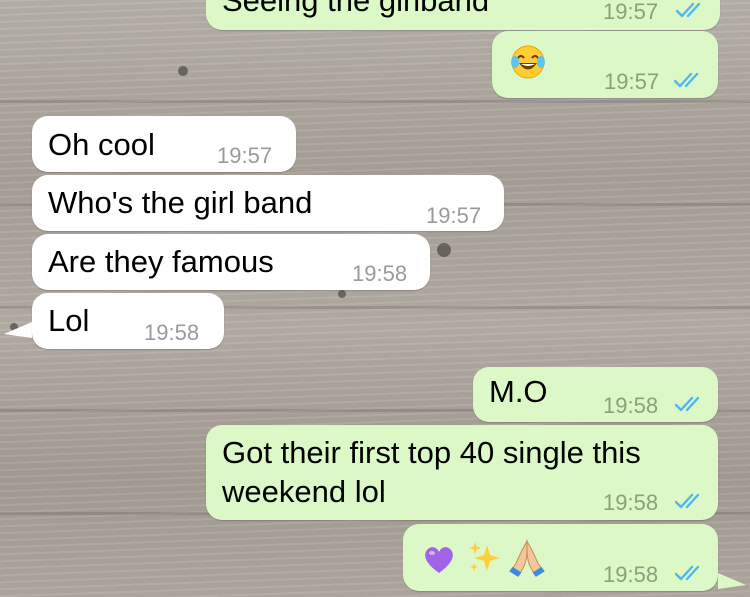  What do you see at coordinates (356, 9) in the screenshot?
I see `message-text: Seeing the girlband` at bounding box center [356, 9].